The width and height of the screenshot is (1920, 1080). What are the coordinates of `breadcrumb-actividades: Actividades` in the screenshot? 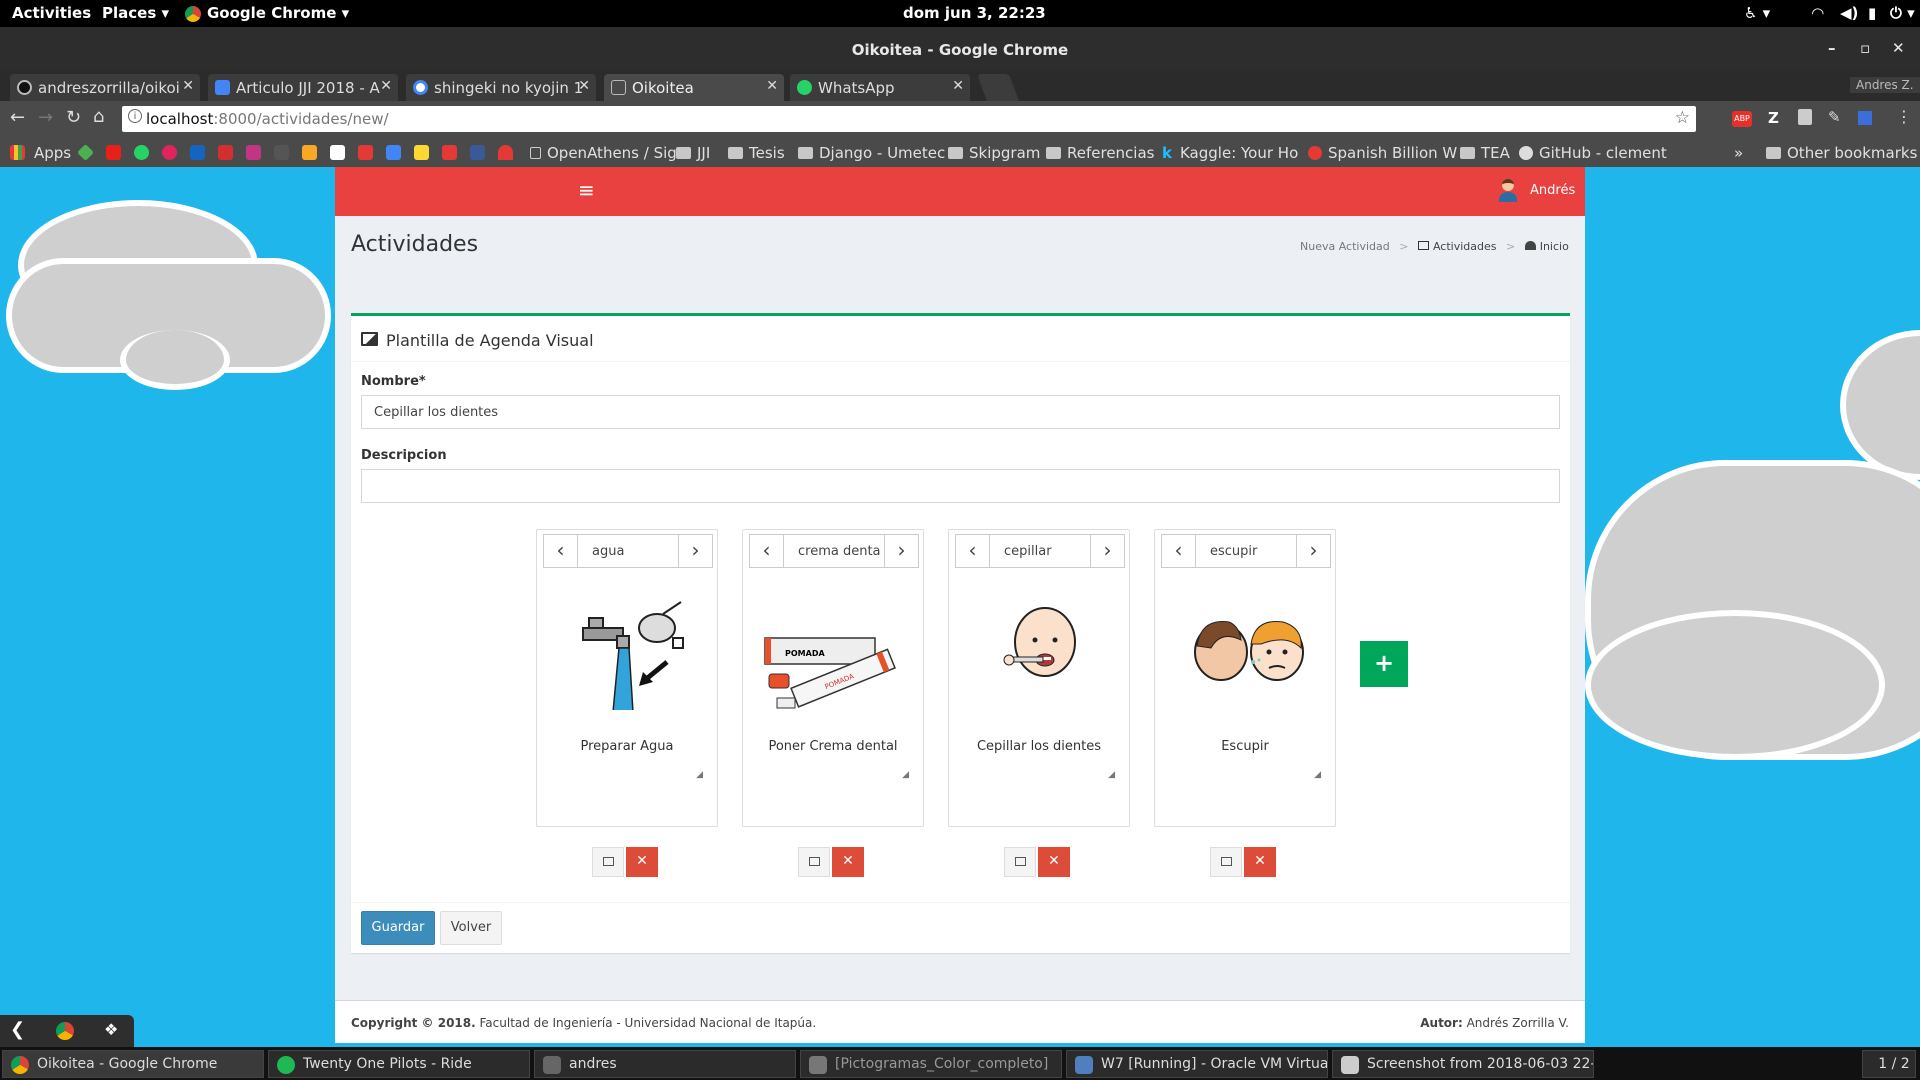 It's located at (1465, 246).